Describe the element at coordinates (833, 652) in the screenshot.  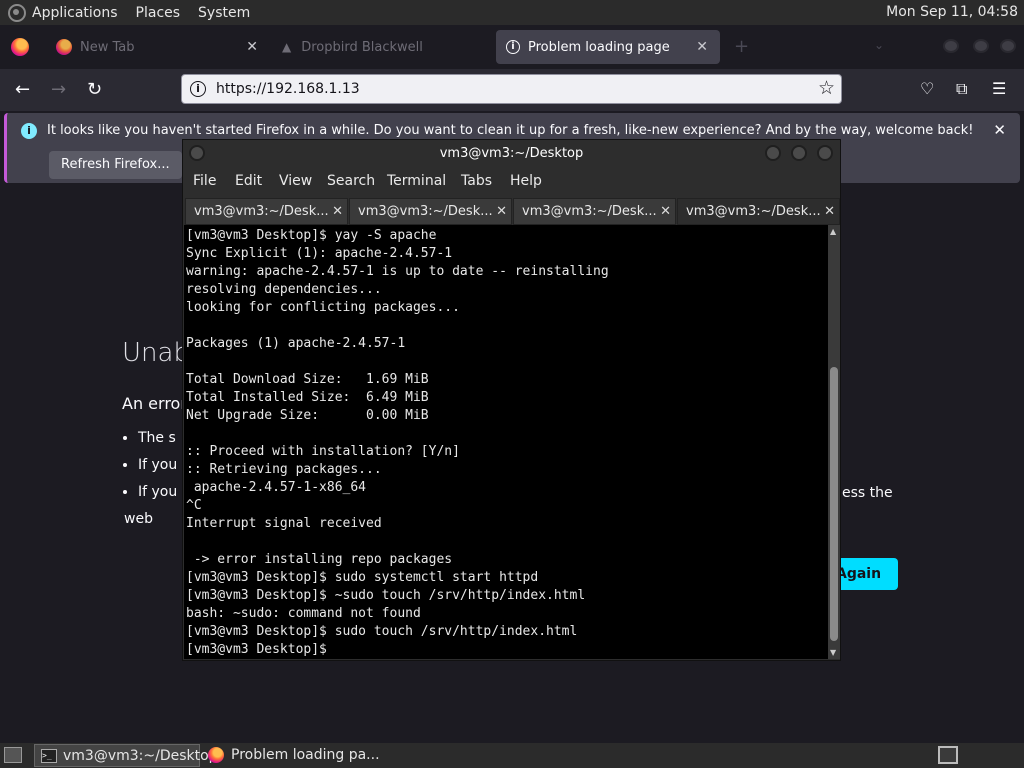
I see `scroll-down-icon: ▼` at that location.